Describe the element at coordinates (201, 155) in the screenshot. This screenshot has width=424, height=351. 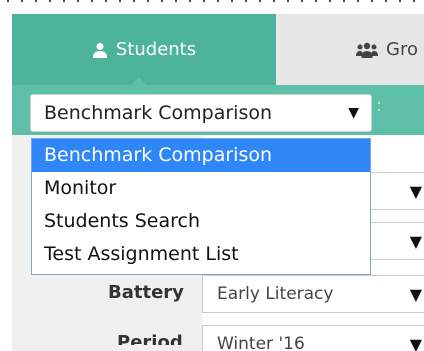
I see `dropdown-option-benchmark-comparison: Benchmark Comparison` at that location.